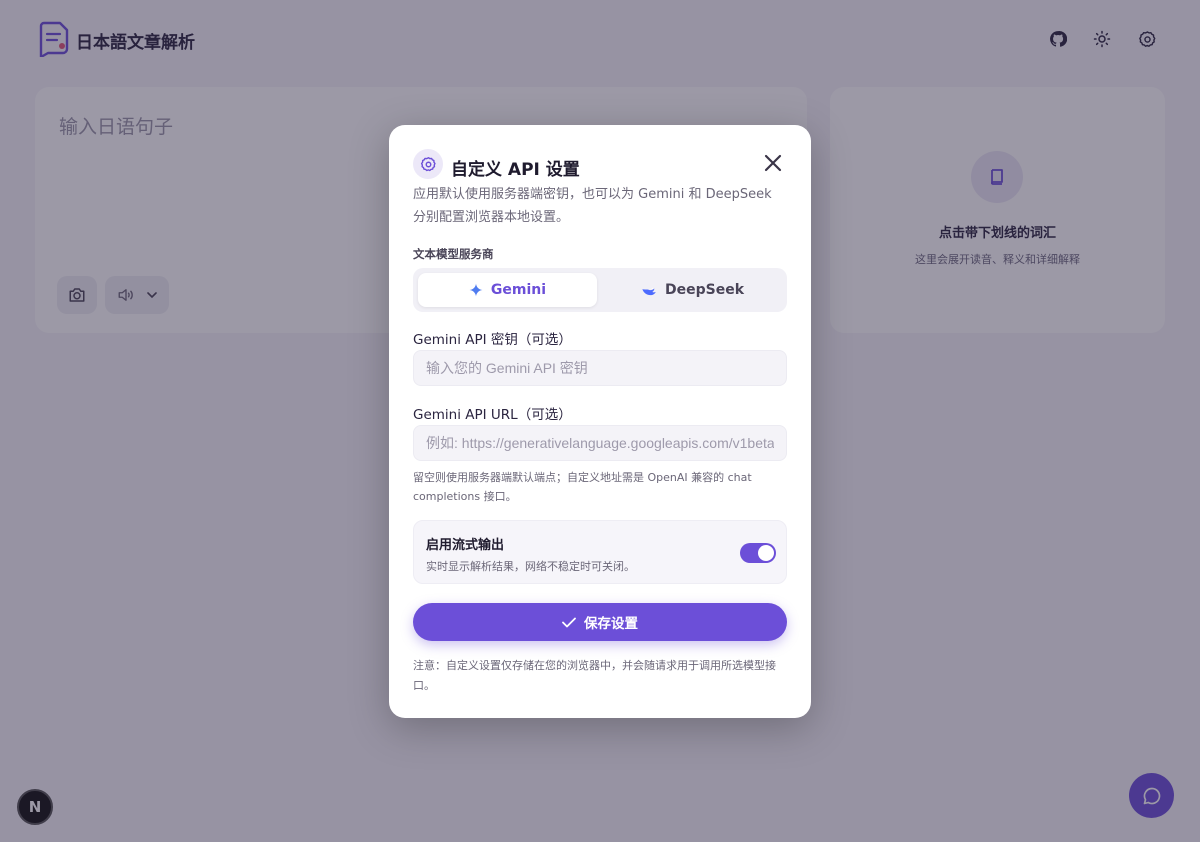 The height and width of the screenshot is (842, 1200). What do you see at coordinates (518, 290) in the screenshot?
I see `provider-tab-gemini-label: Gemini` at bounding box center [518, 290].